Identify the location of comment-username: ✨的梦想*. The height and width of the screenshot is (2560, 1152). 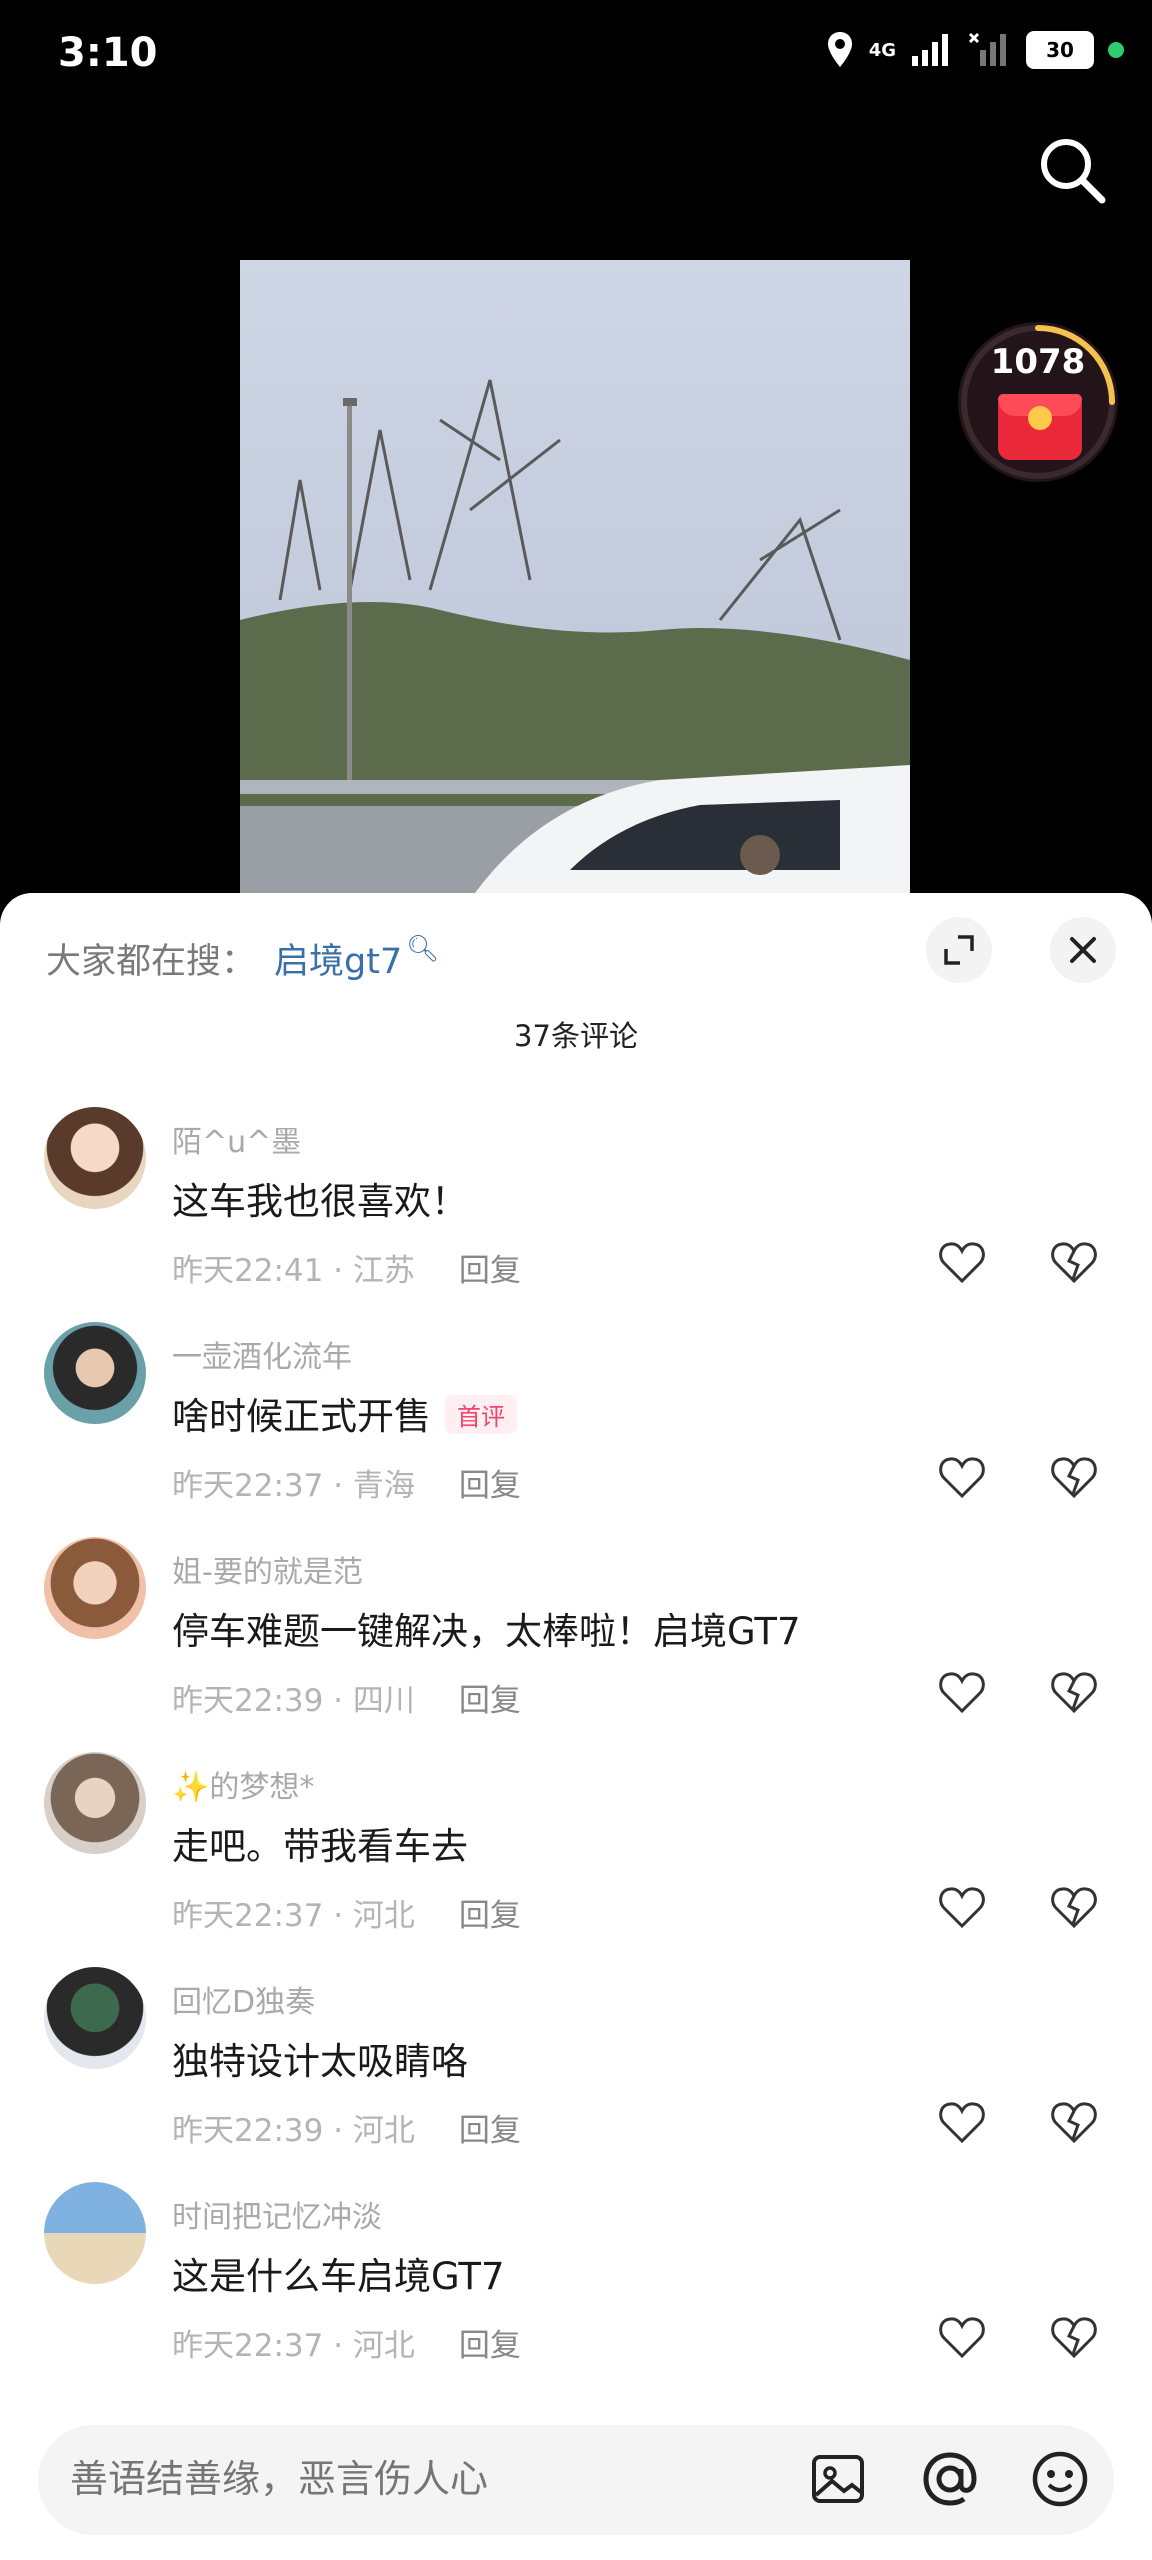
(243, 1784).